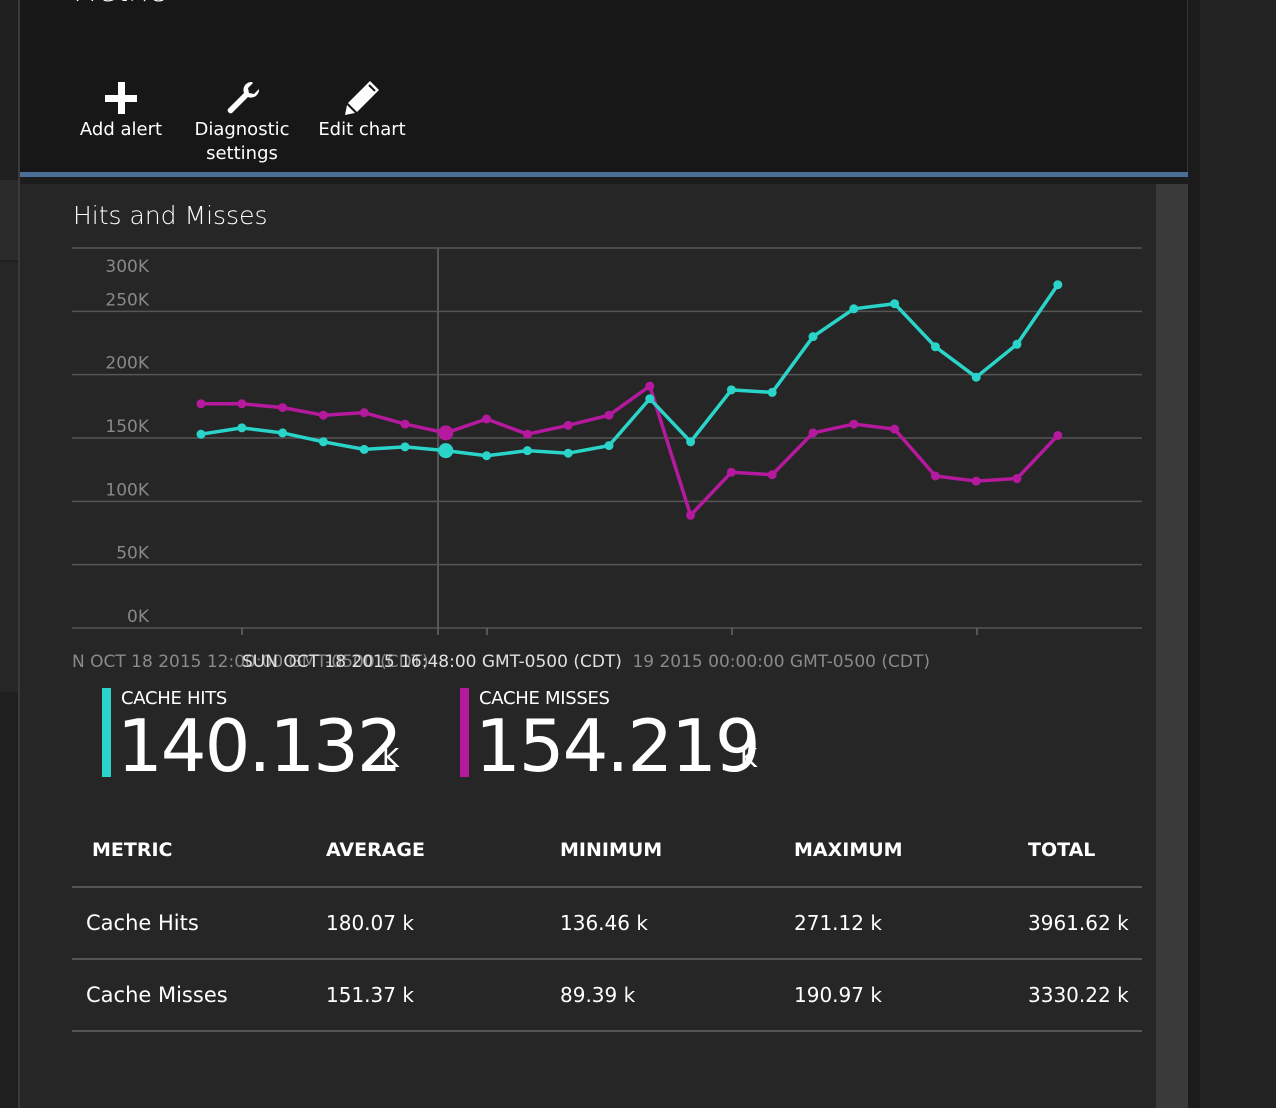 This screenshot has height=1108, width=1276. What do you see at coordinates (127, 267) in the screenshot?
I see `y-tick-label: 300K` at bounding box center [127, 267].